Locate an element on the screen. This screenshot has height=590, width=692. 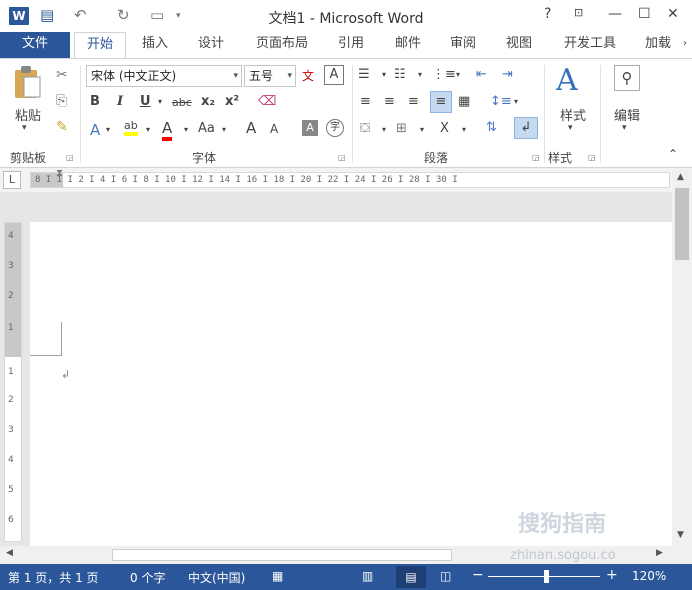
styles-launcher-icon: ◲ is located at coordinates (592, 157).